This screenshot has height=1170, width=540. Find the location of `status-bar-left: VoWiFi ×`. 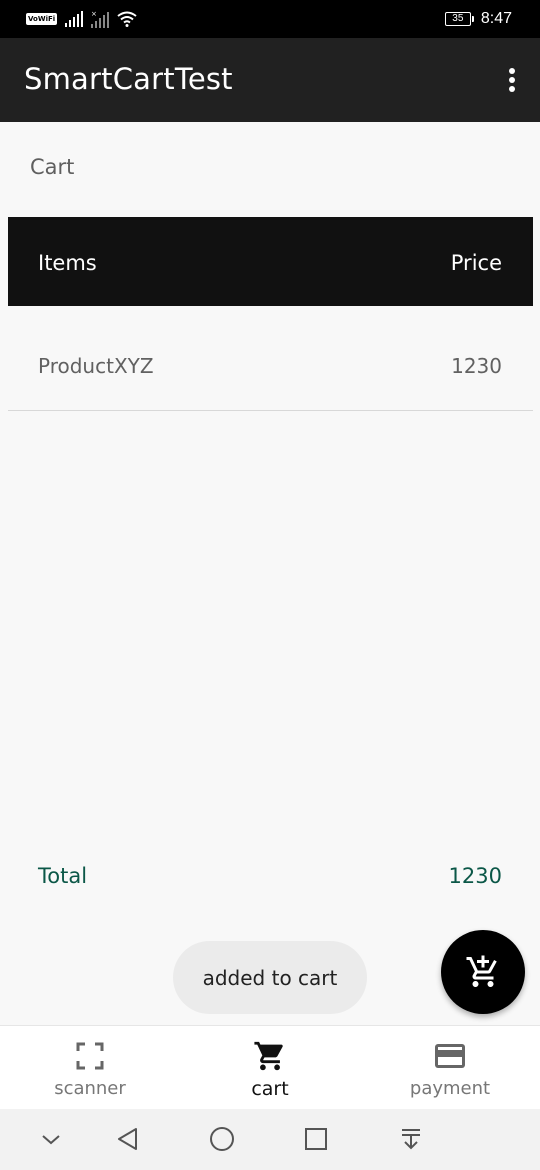

status-bar-left: VoWiFi × is located at coordinates (81, 19).